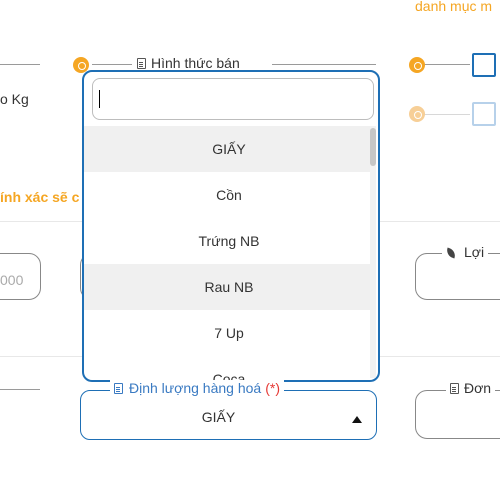  Describe the element at coordinates (478, 388) in the screenshot. I see `unit-label: Đơn` at that location.